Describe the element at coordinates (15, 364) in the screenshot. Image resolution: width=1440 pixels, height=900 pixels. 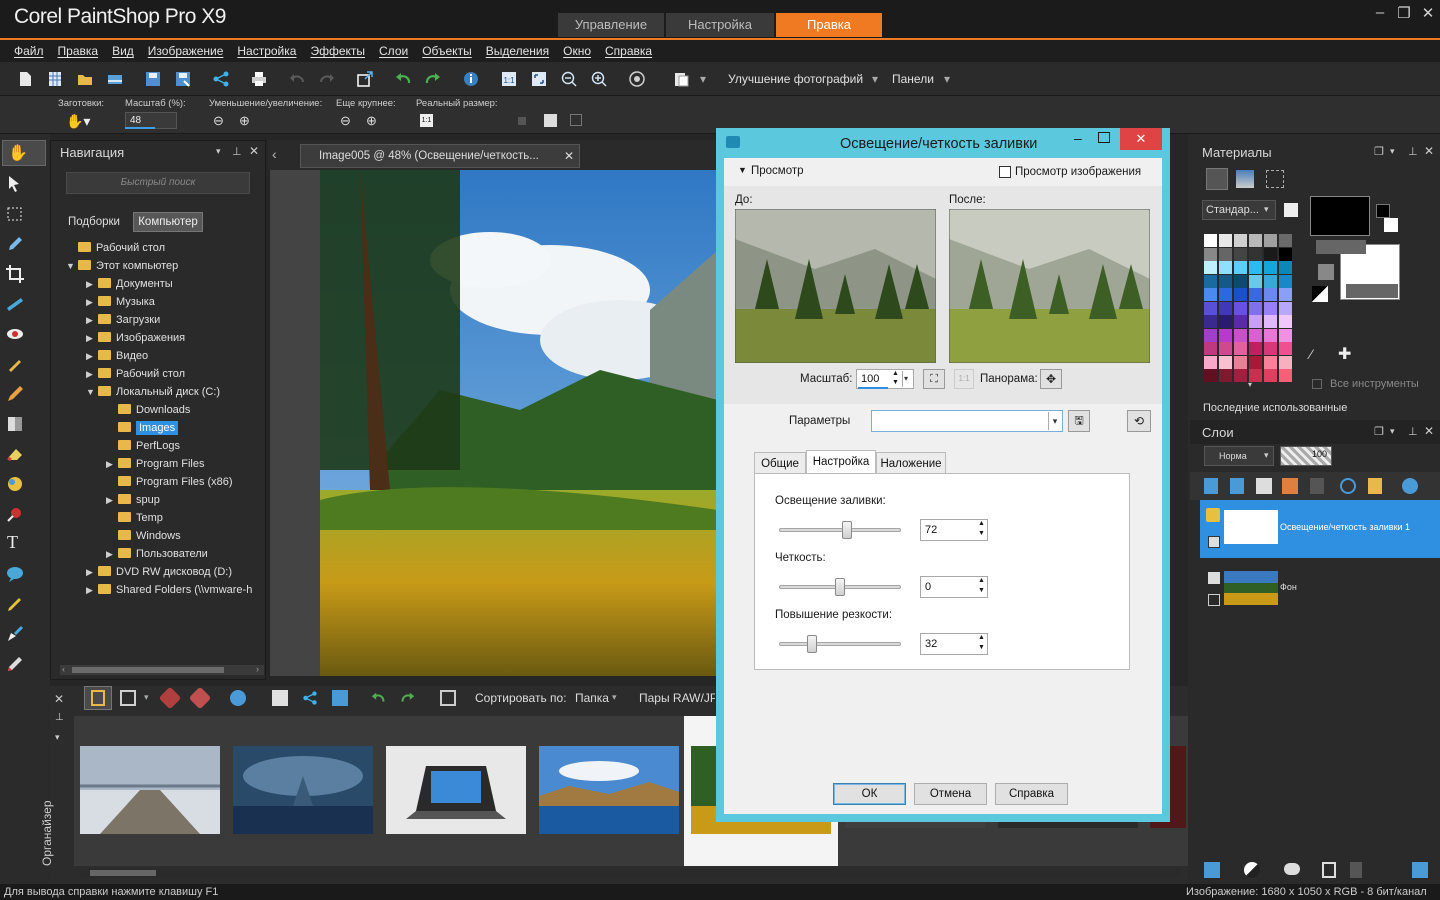
I see `clone-tool-icon` at that location.